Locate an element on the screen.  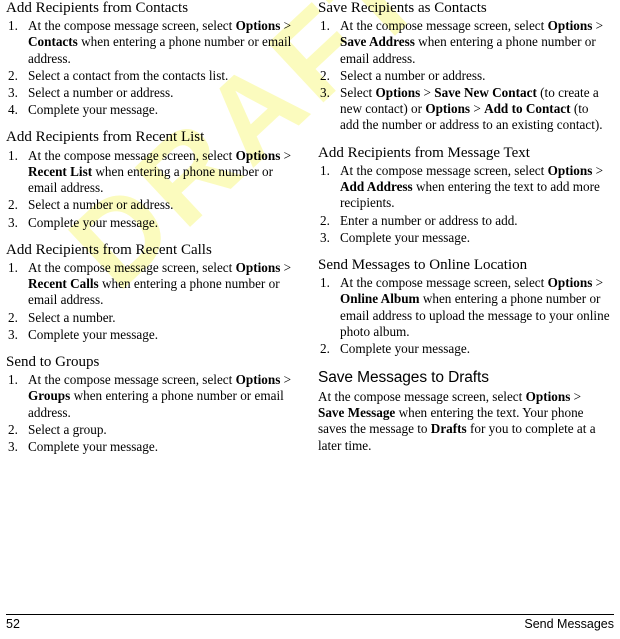
step-item: 2. Complete your message. is located at coordinates (464, 349).